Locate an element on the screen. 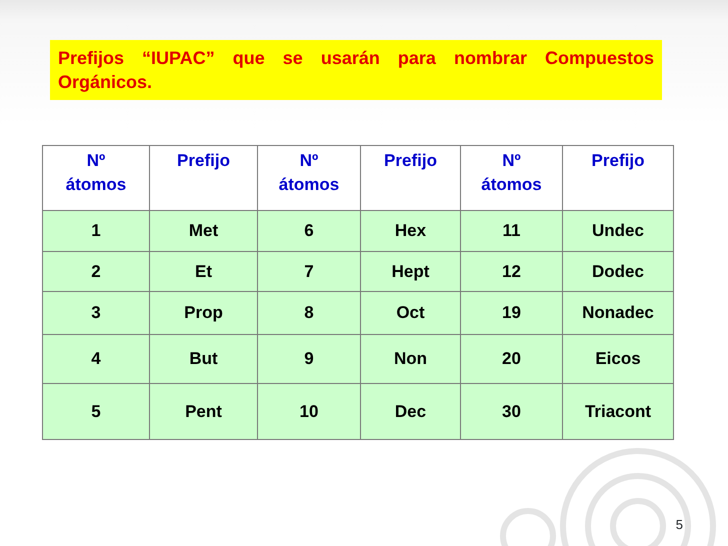  table-cell: Met is located at coordinates (204, 231).